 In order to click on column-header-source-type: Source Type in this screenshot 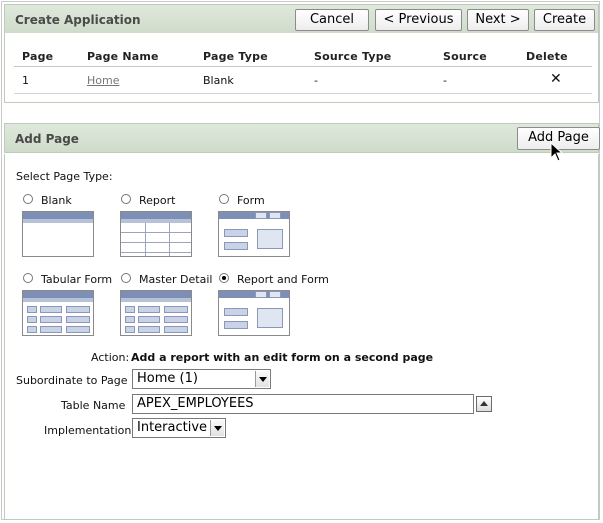, I will do `click(353, 56)`.